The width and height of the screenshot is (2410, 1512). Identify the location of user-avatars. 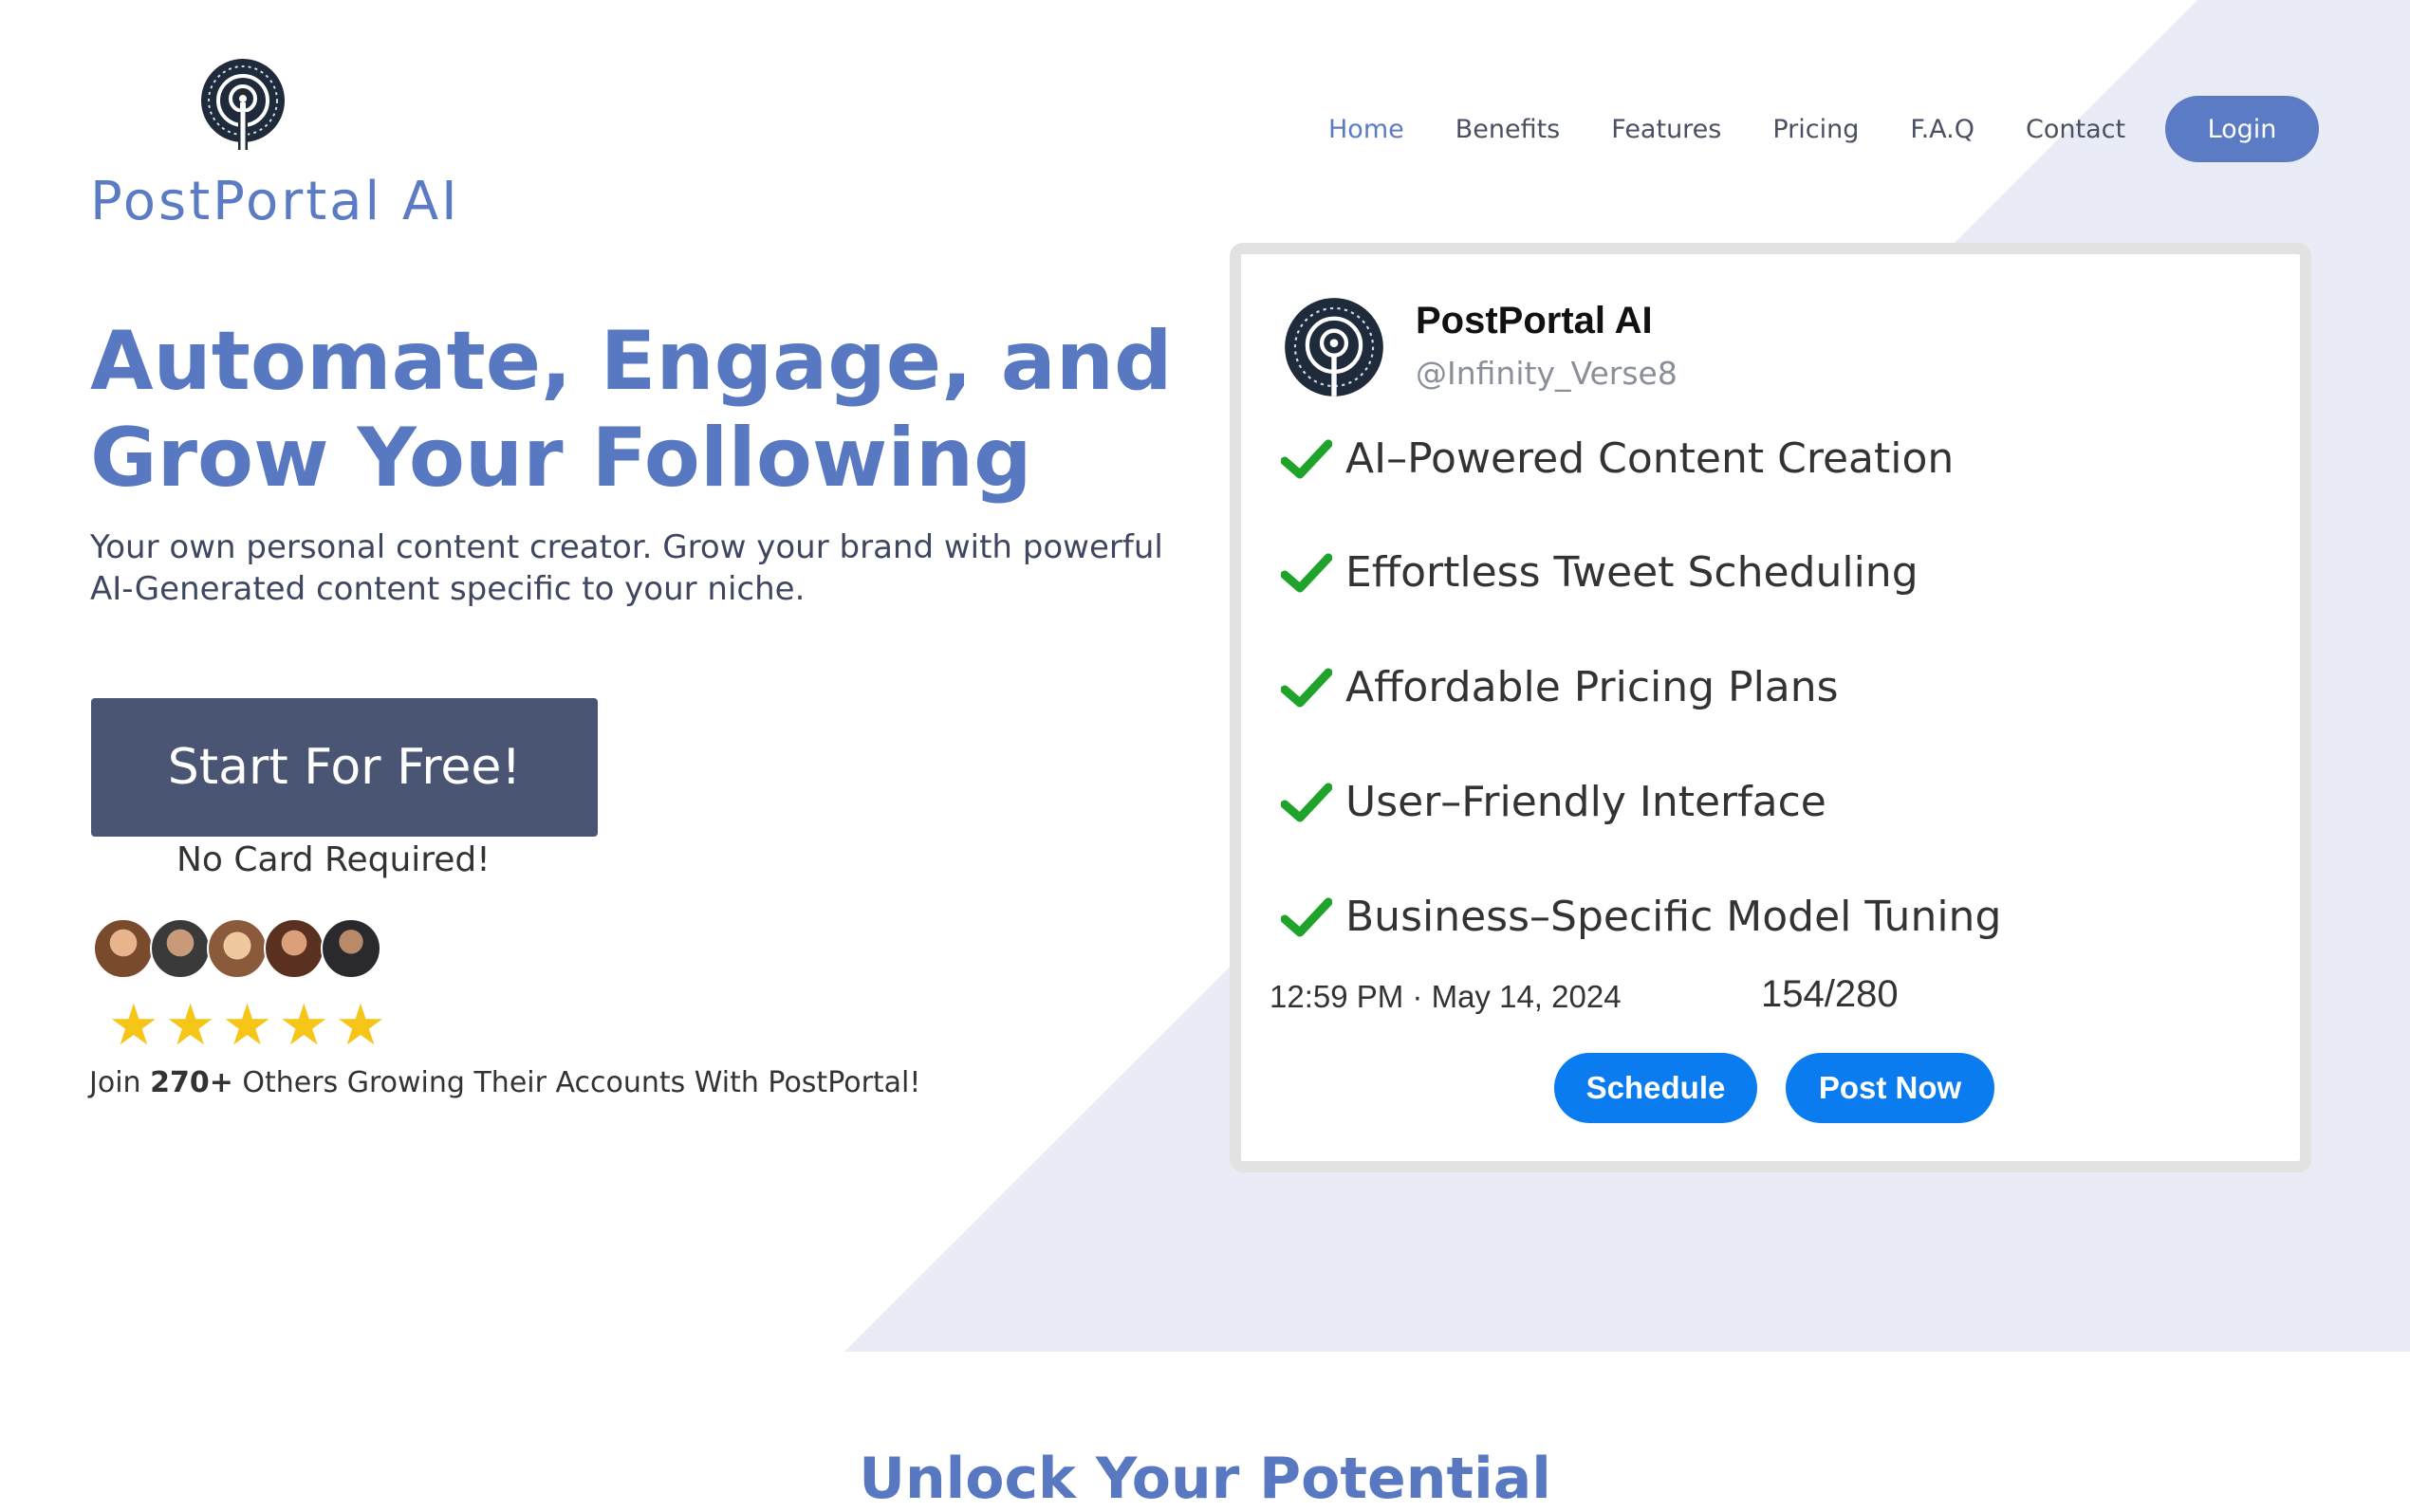
(237, 949).